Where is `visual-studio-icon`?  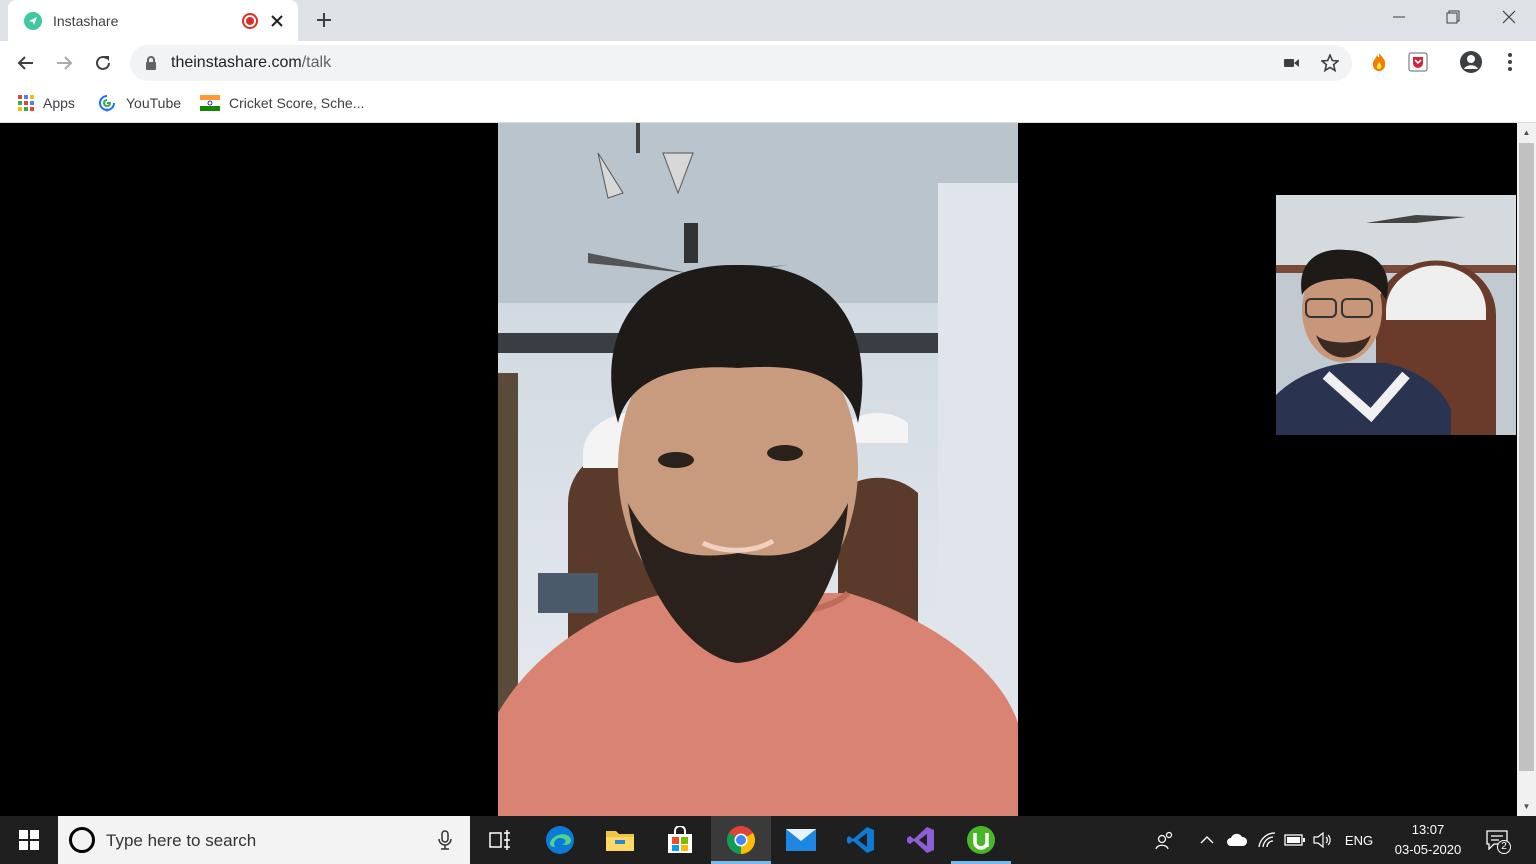
visual-studio-icon is located at coordinates (921, 840).